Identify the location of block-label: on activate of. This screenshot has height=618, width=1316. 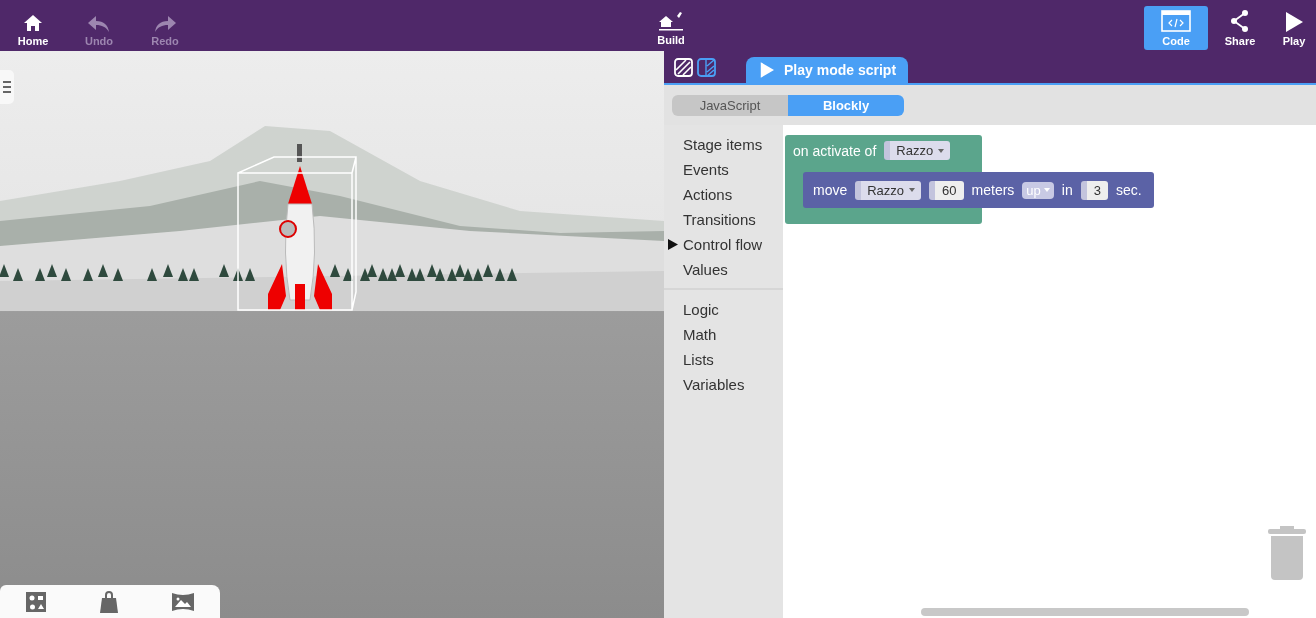
(835, 150).